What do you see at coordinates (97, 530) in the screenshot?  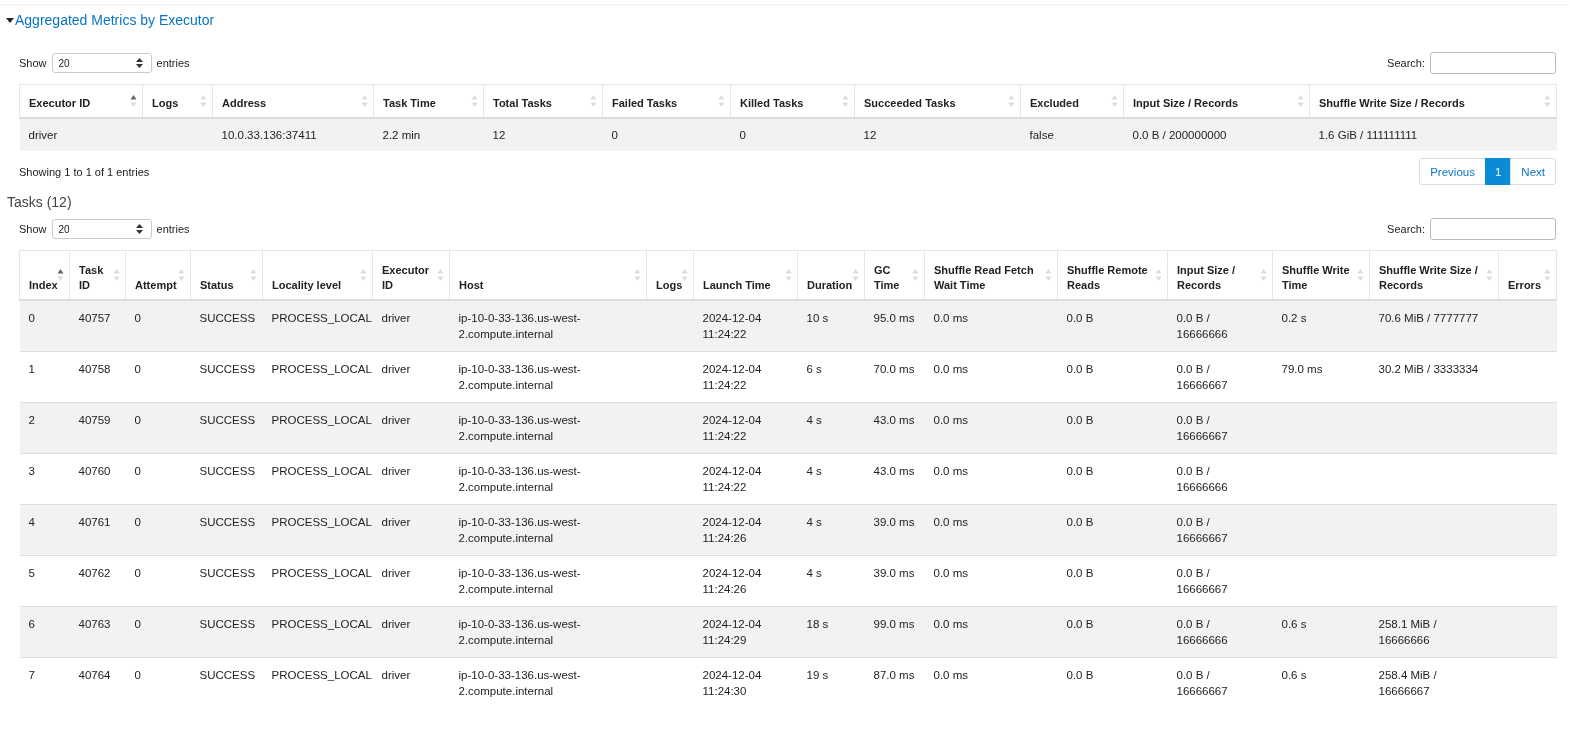 I see `table-cell: 40761` at bounding box center [97, 530].